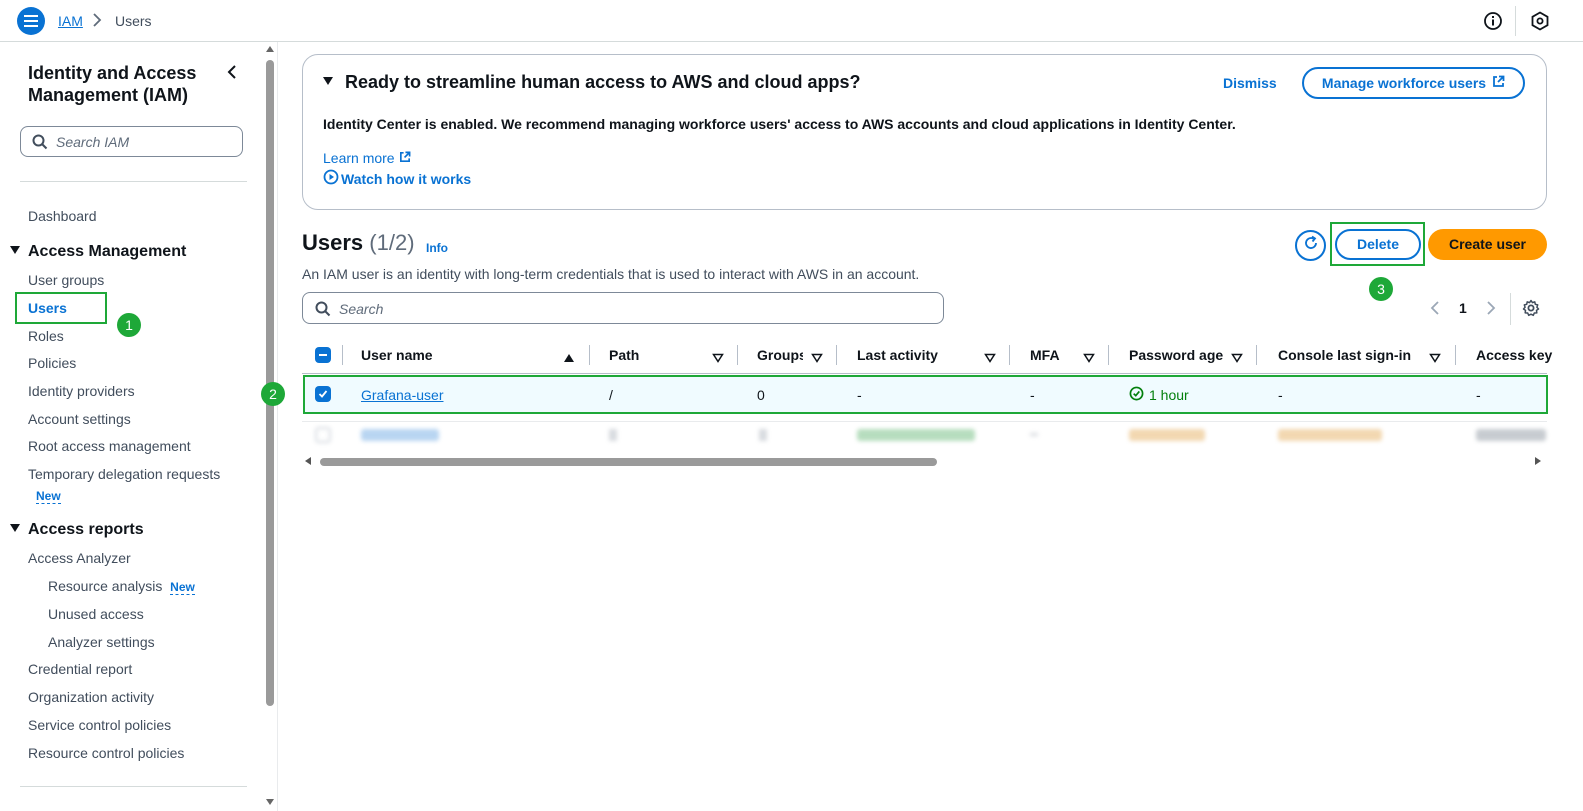 This screenshot has height=811, width=1583. I want to click on redacted-groups, so click(763, 435).